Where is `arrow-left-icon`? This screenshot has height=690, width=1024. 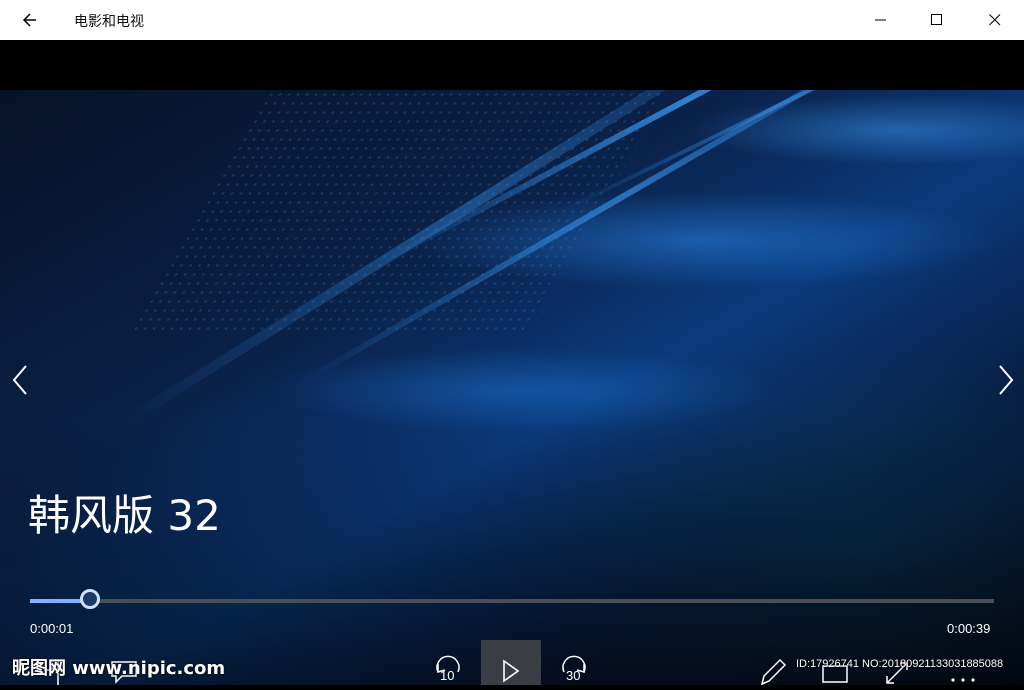
arrow-left-icon is located at coordinates (29, 20).